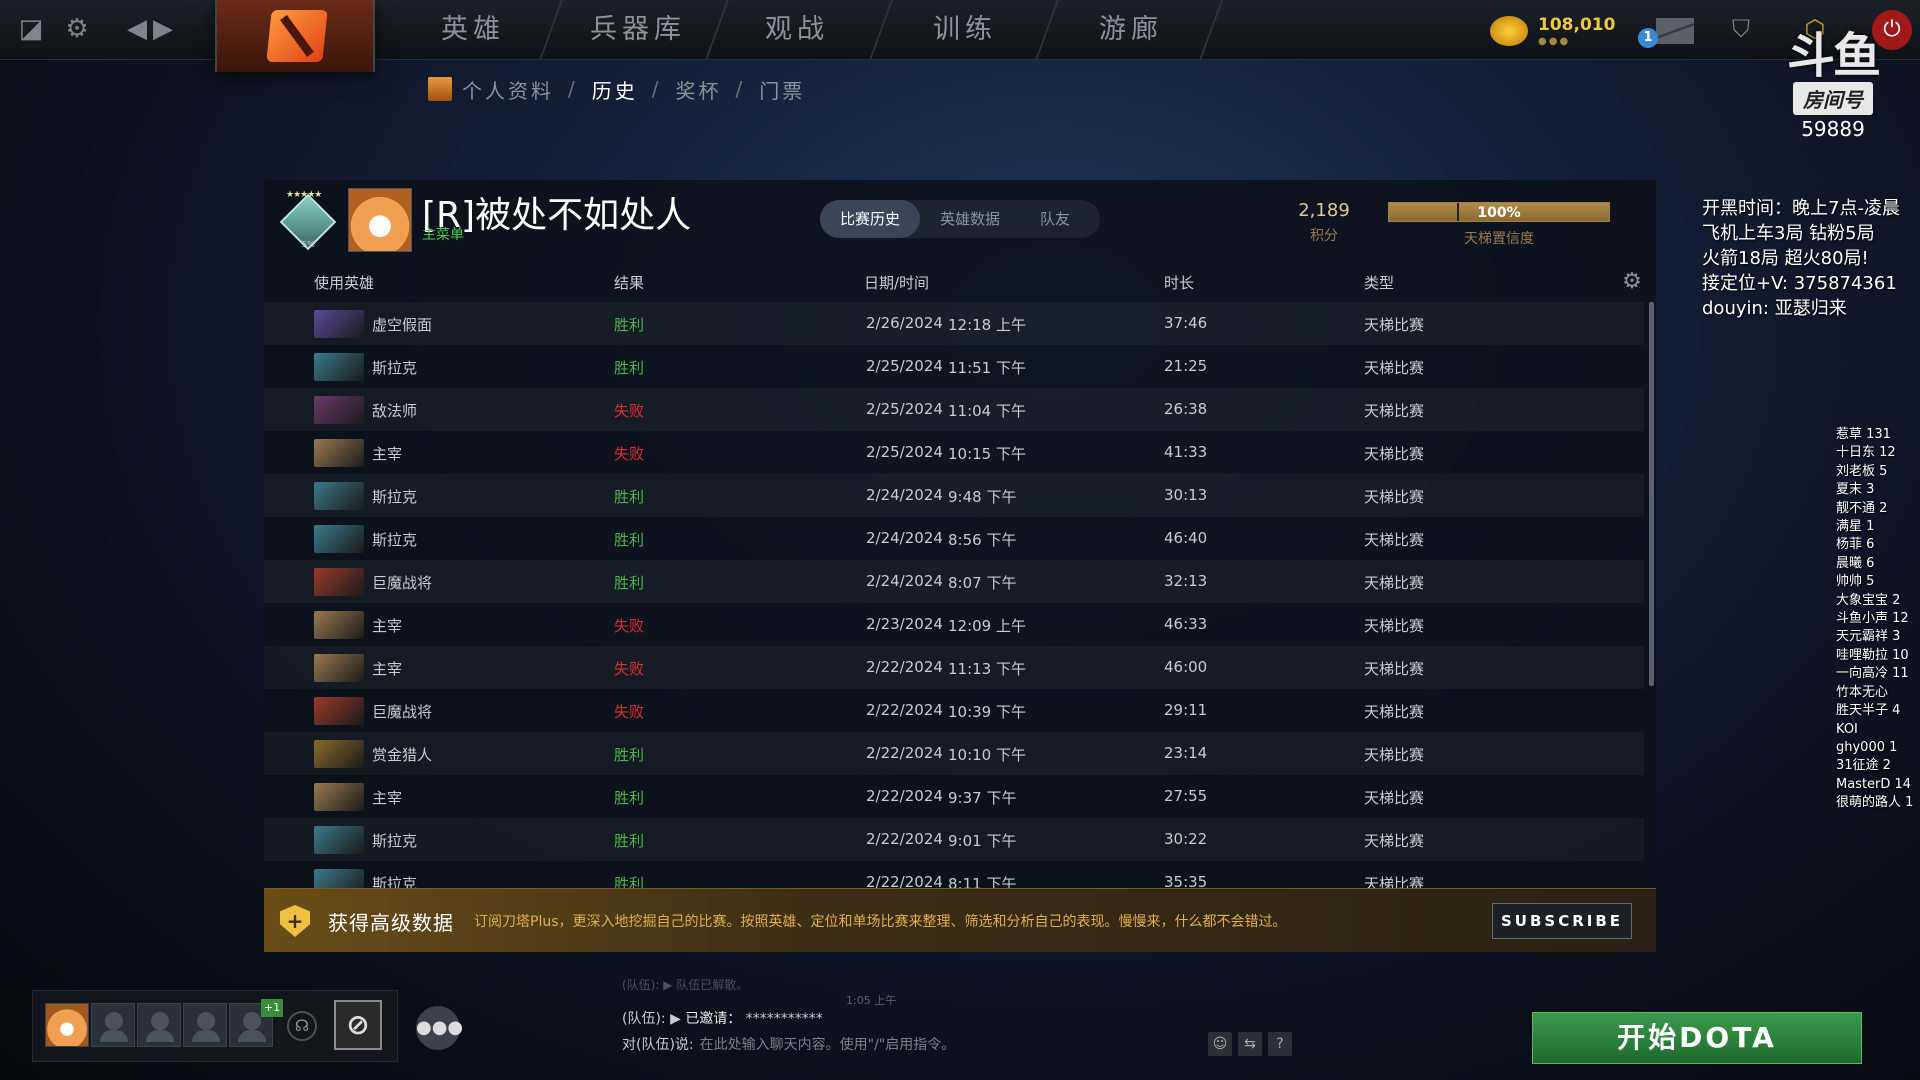 The height and width of the screenshot is (1080, 1920). What do you see at coordinates (1648, 38) in the screenshot?
I see `notification-badge: 1` at bounding box center [1648, 38].